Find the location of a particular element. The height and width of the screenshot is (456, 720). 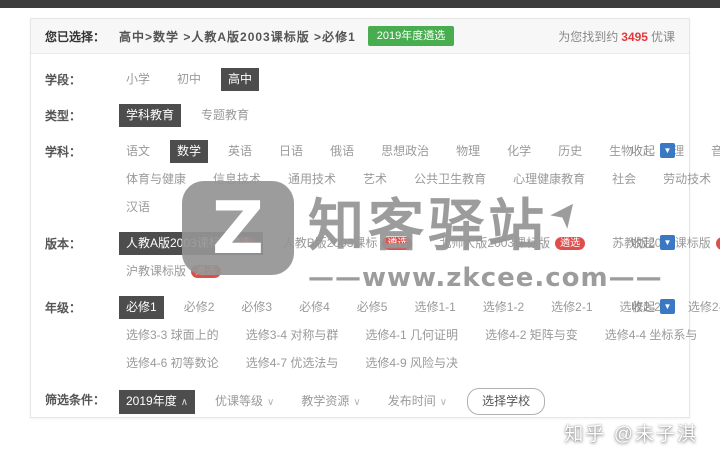

filter-option: 初中 is located at coordinates (189, 79).